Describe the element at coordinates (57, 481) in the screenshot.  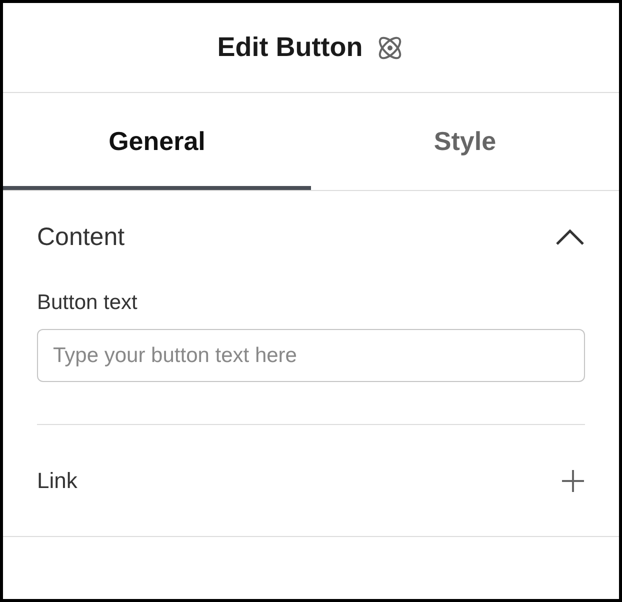
I see `link-label: Link` at that location.